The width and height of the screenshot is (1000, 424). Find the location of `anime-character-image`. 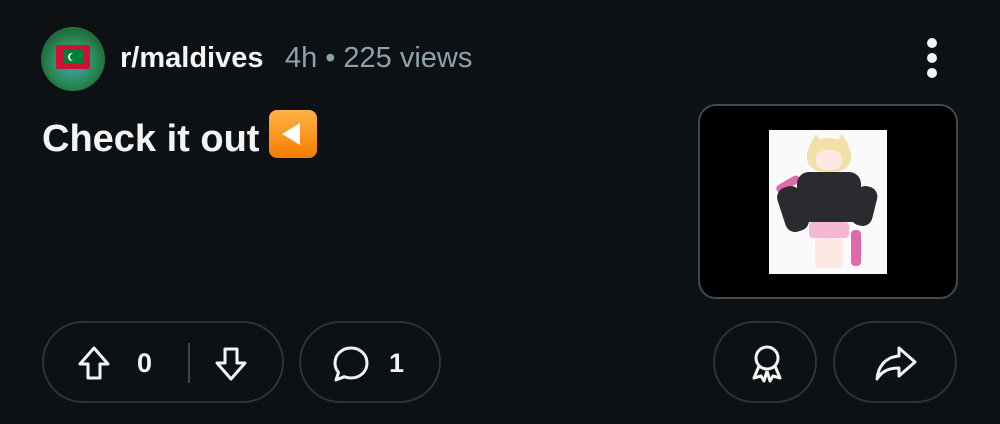

anime-character-image is located at coordinates (828, 202).